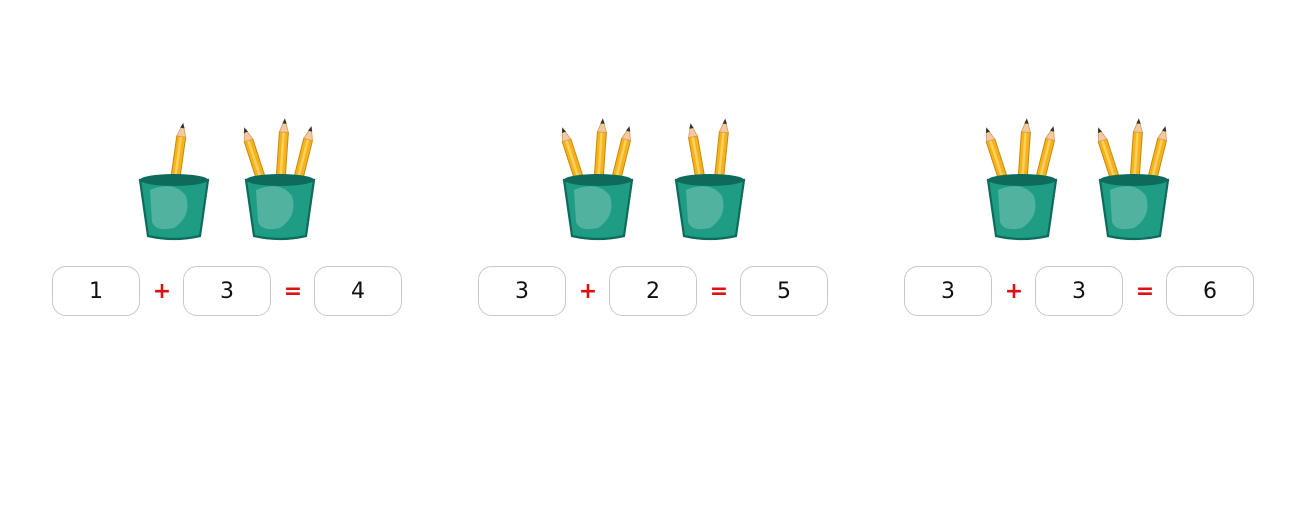  I want to click on addend-a-field: 1, so click(96, 291).